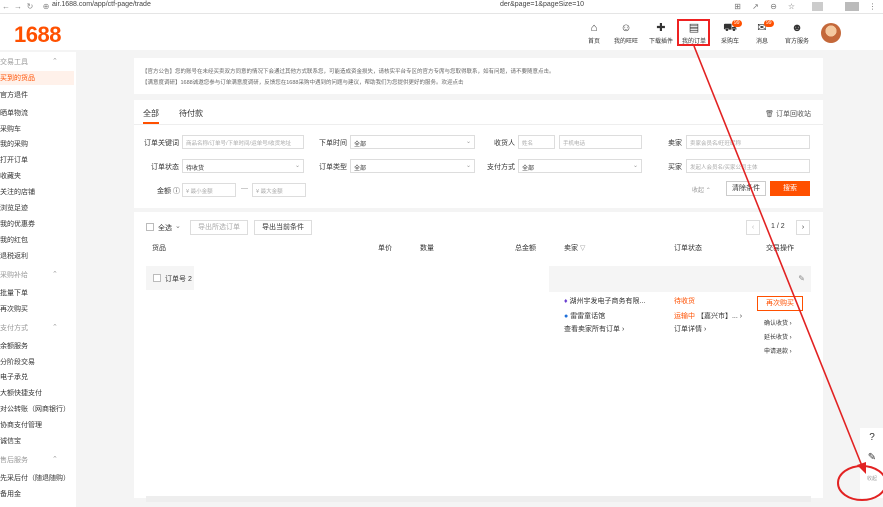 This screenshot has width=883, height=507. Describe the element at coordinates (861, 468) in the screenshot. I see `annotation-arrow-head` at that location.